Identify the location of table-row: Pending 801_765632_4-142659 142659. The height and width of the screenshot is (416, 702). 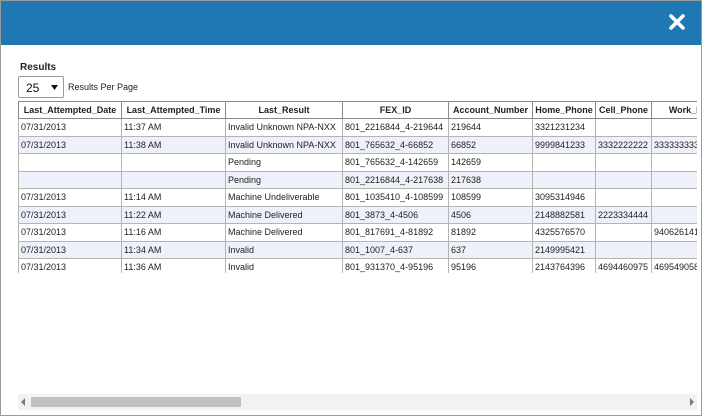
(357, 162).